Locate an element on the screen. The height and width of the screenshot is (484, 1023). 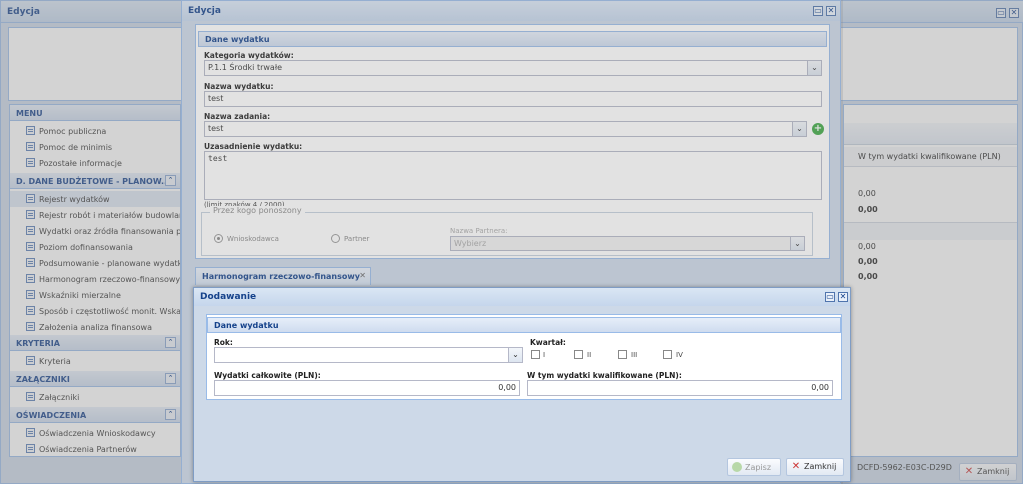
restore-icon: ▭ is located at coordinates (830, 297).